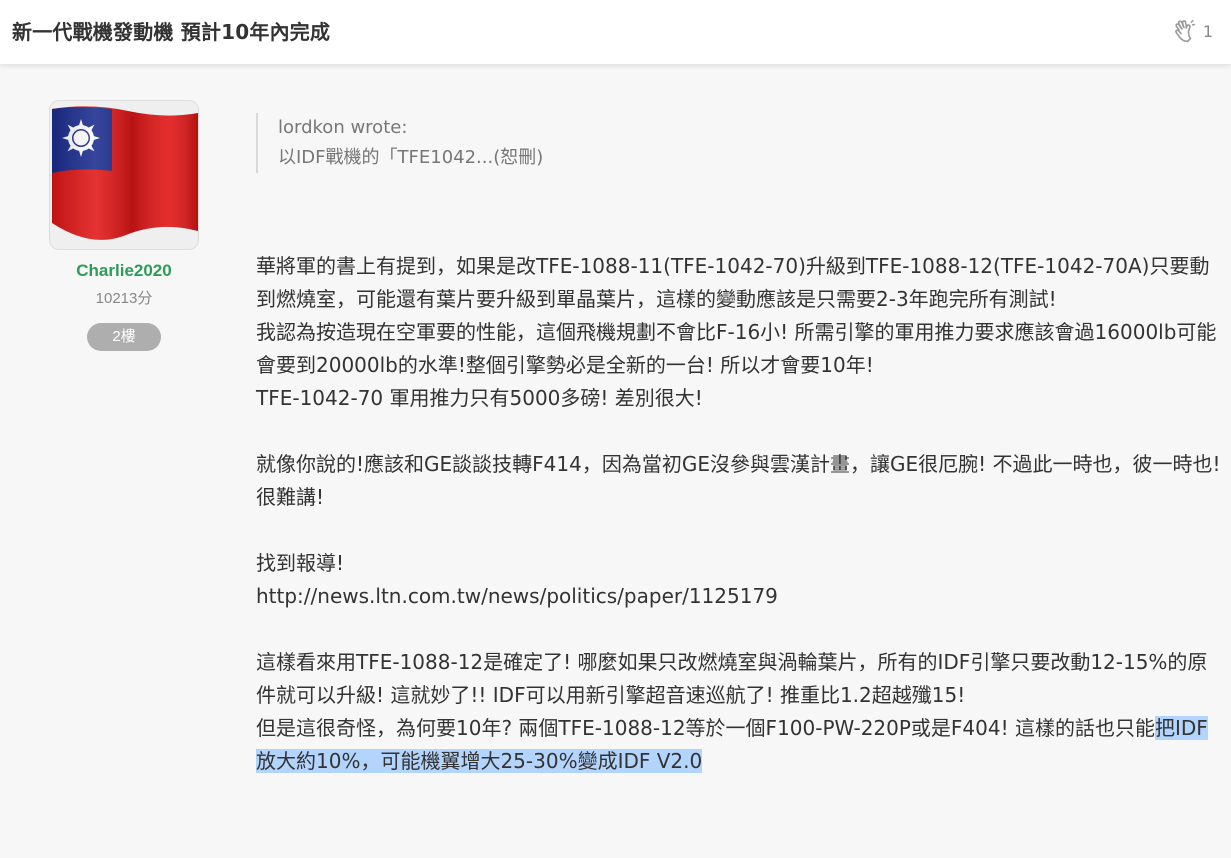 Image resolution: width=1231 pixels, height=858 pixels. I want to click on quote-text: 以IDF戰機的「TFE1042...(恕刪), so click(411, 157).